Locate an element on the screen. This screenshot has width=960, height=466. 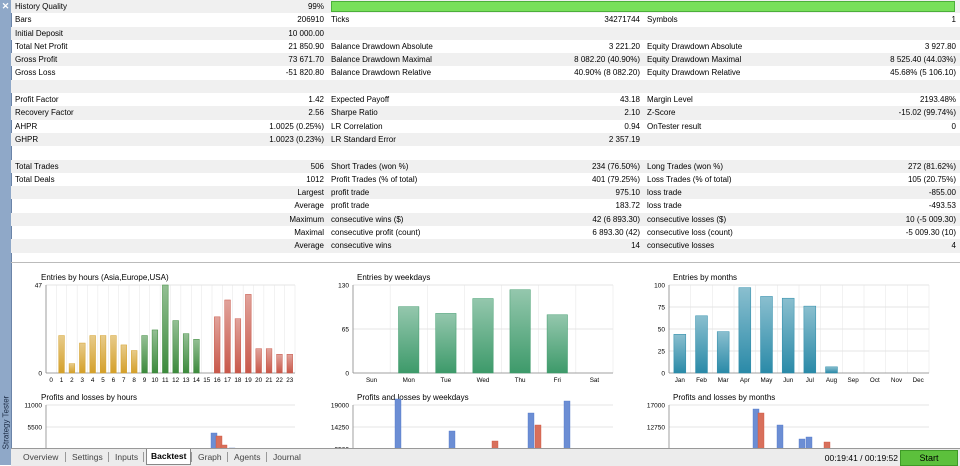
metric-value: 3 221.20 is located at coordinates (624, 46).